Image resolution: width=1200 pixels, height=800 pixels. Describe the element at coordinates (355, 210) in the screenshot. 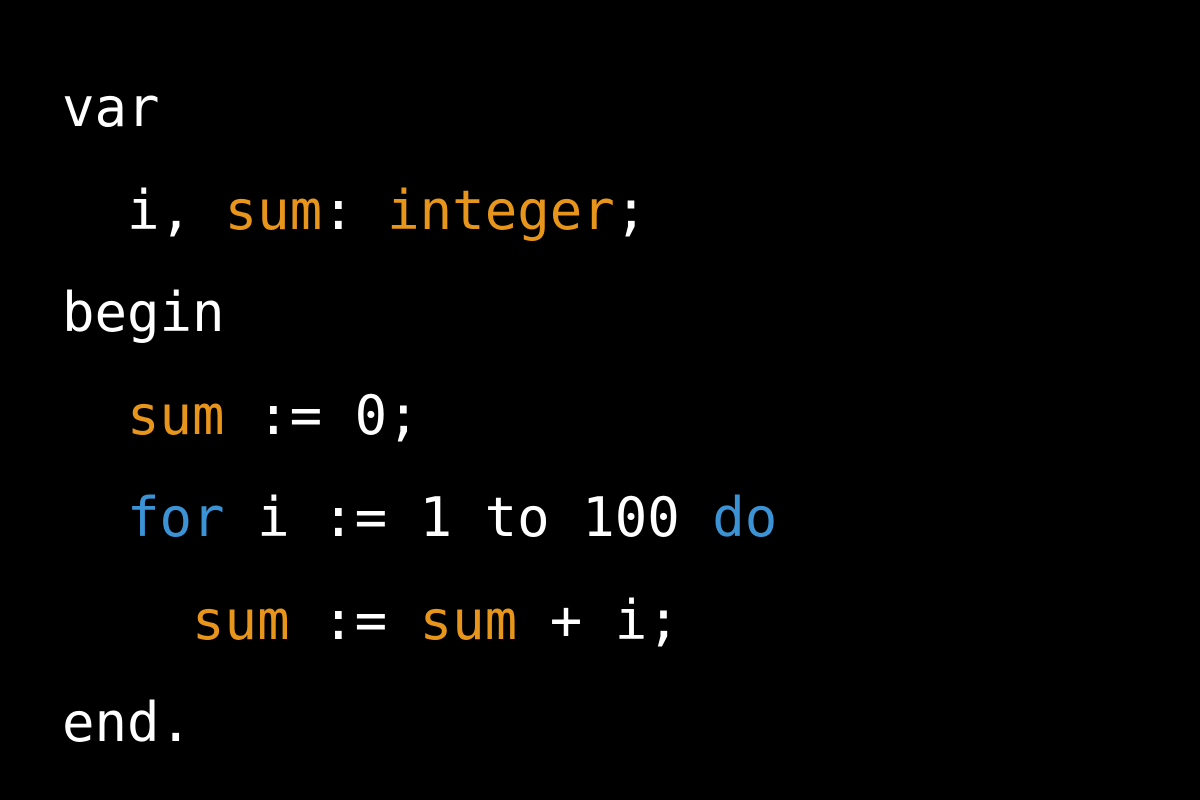

I see `code-token-plain: :` at that location.